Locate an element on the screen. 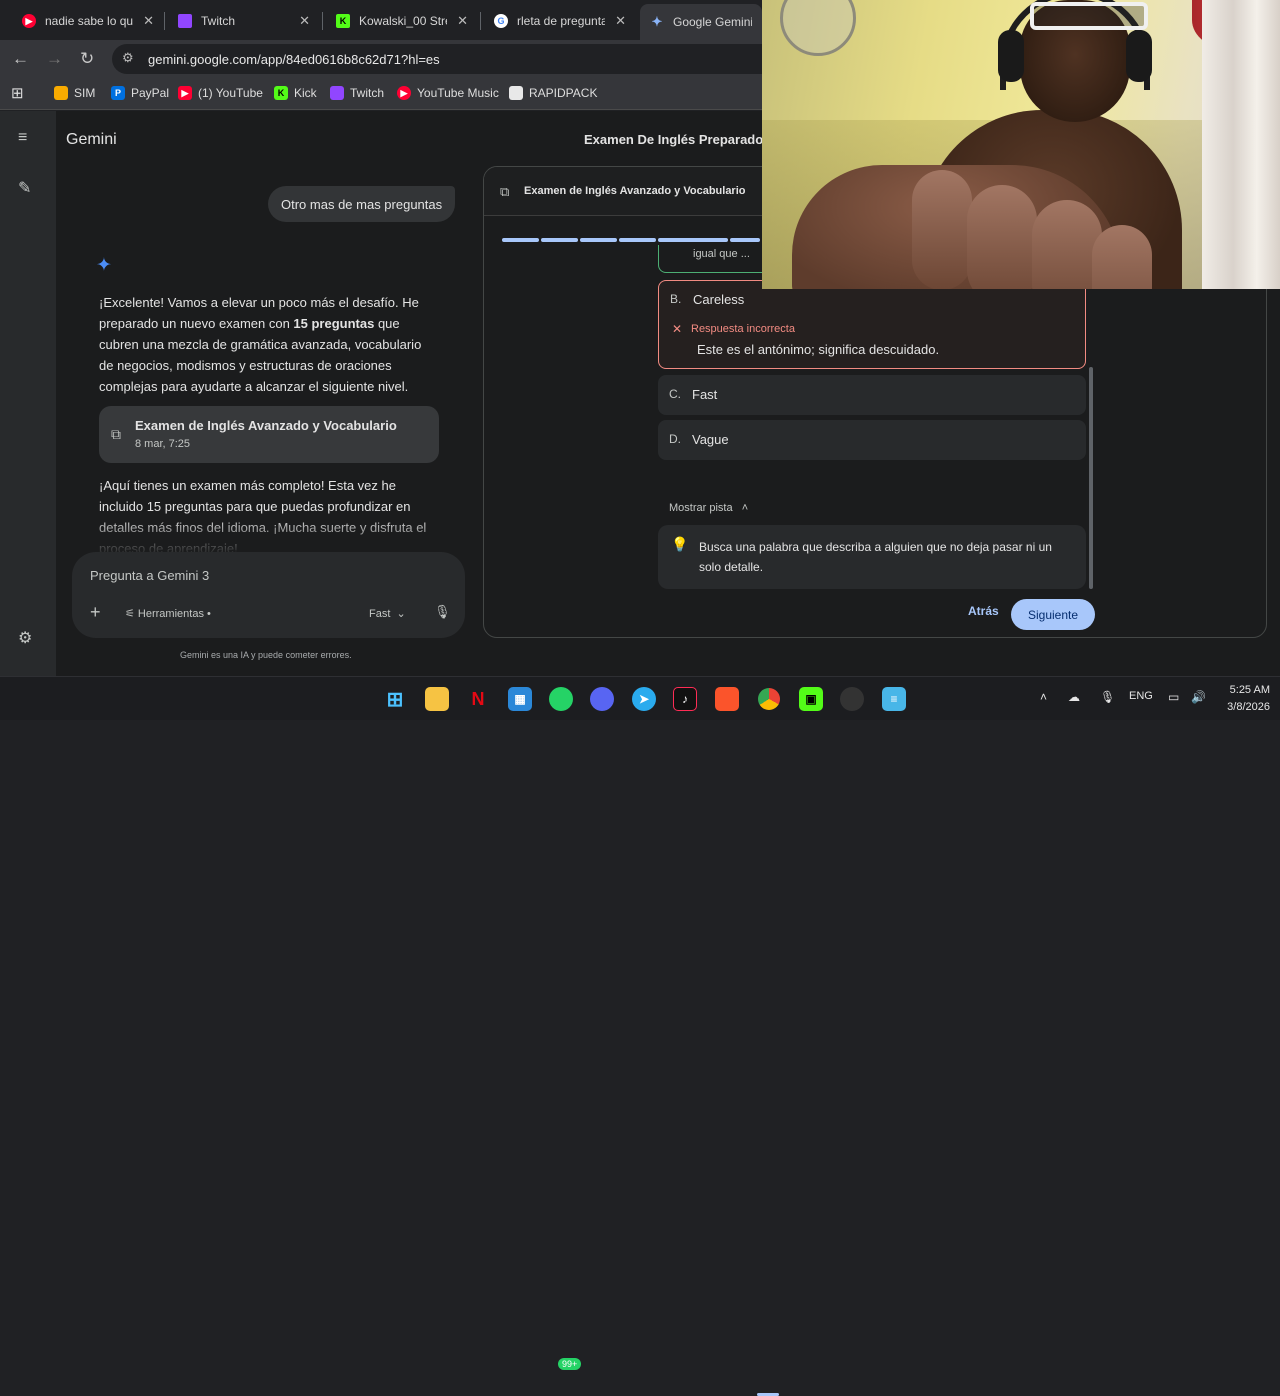 The image size is (1280, 1396). paypal-icon: P is located at coordinates (118, 93).